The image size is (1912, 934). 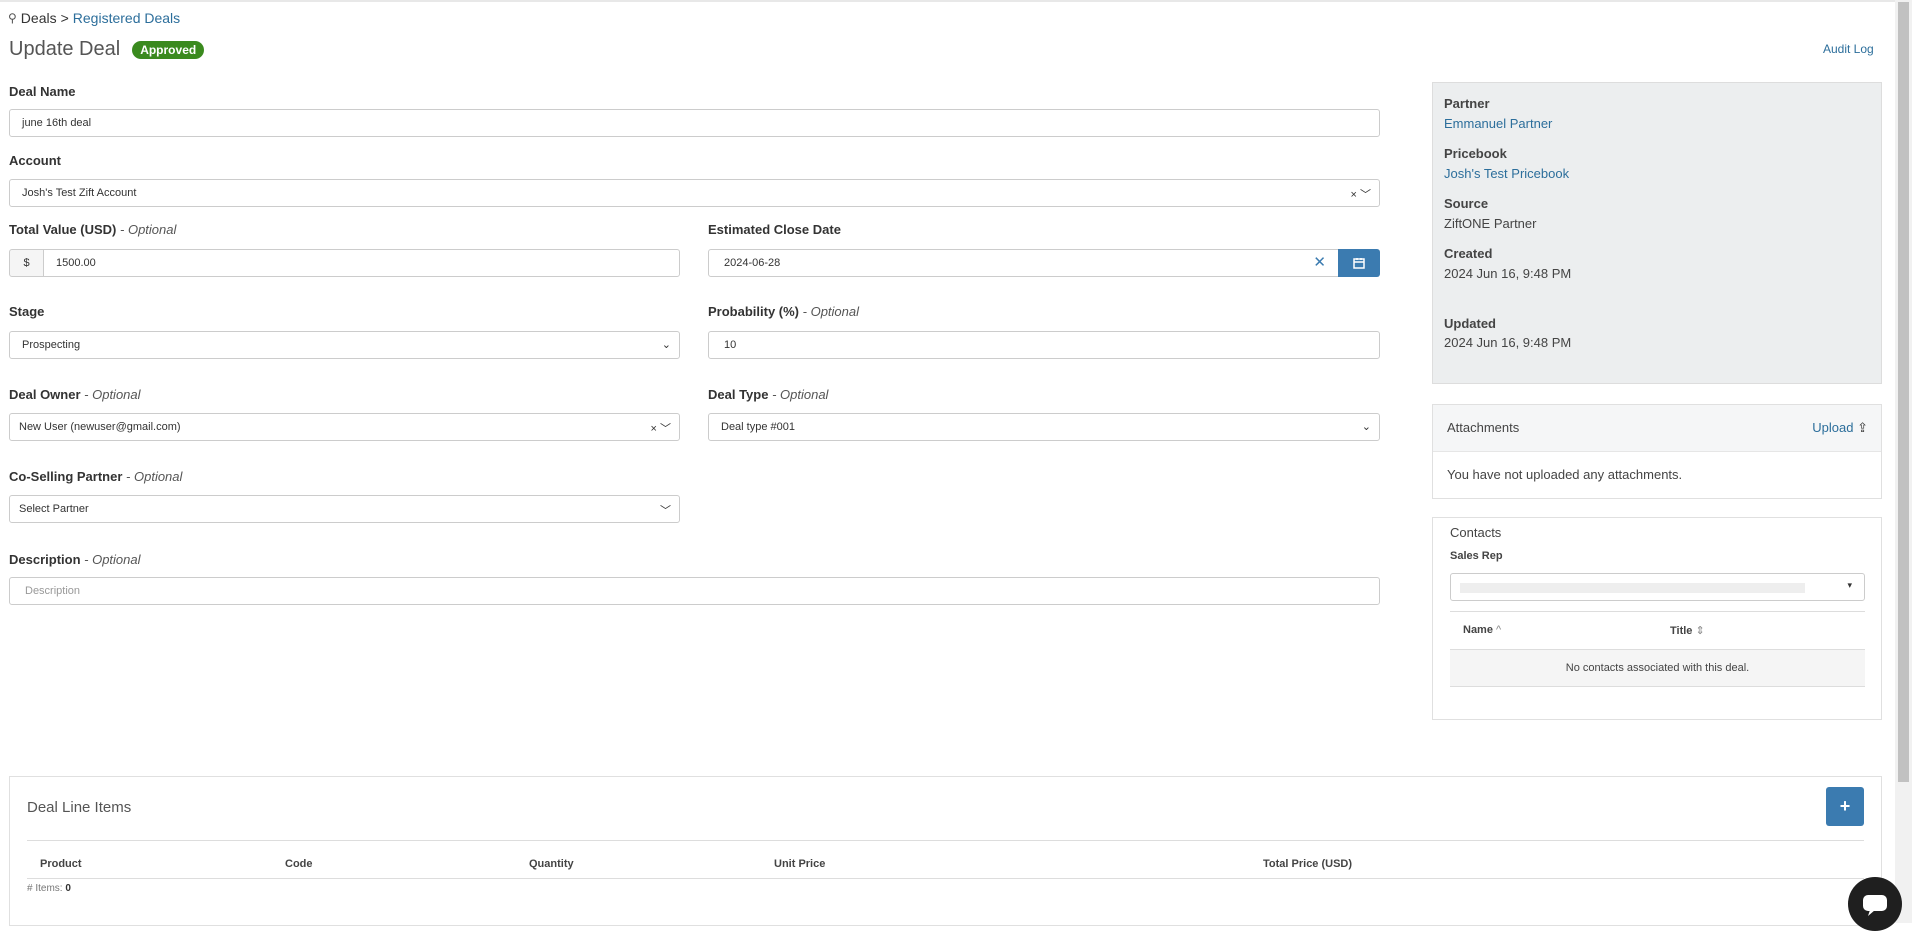 I want to click on col-quantity: Quantity, so click(x=551, y=864).